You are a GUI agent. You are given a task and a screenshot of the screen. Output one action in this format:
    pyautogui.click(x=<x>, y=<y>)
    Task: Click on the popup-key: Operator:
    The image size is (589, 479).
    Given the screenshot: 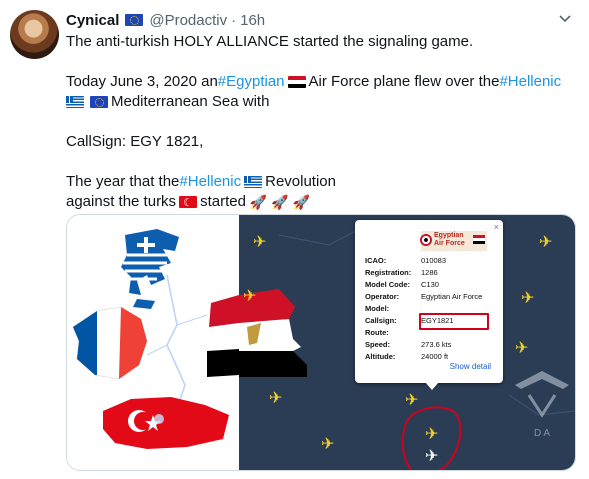 What is the action you would take?
    pyautogui.click(x=382, y=296)
    